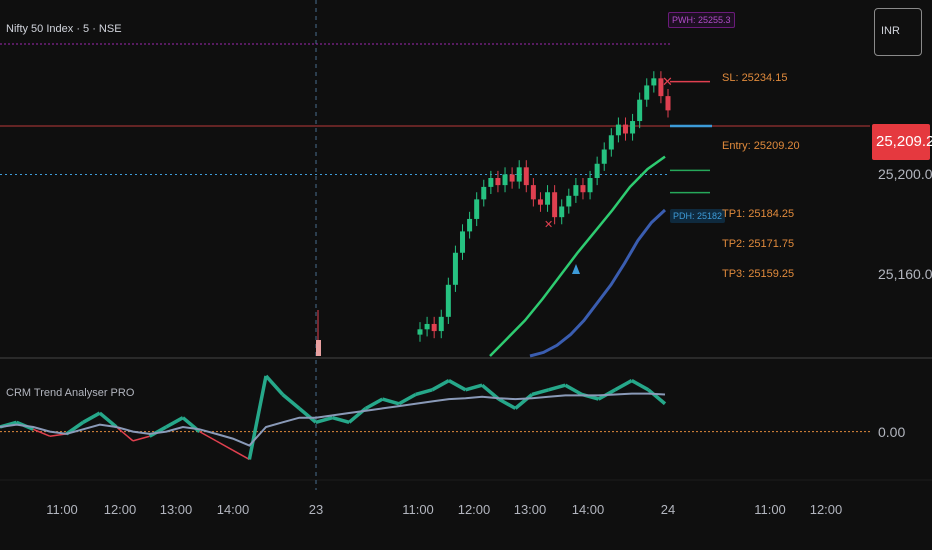  Describe the element at coordinates (698, 216) in the screenshot. I see `pdh-tag: PDH: 25182` at that location.